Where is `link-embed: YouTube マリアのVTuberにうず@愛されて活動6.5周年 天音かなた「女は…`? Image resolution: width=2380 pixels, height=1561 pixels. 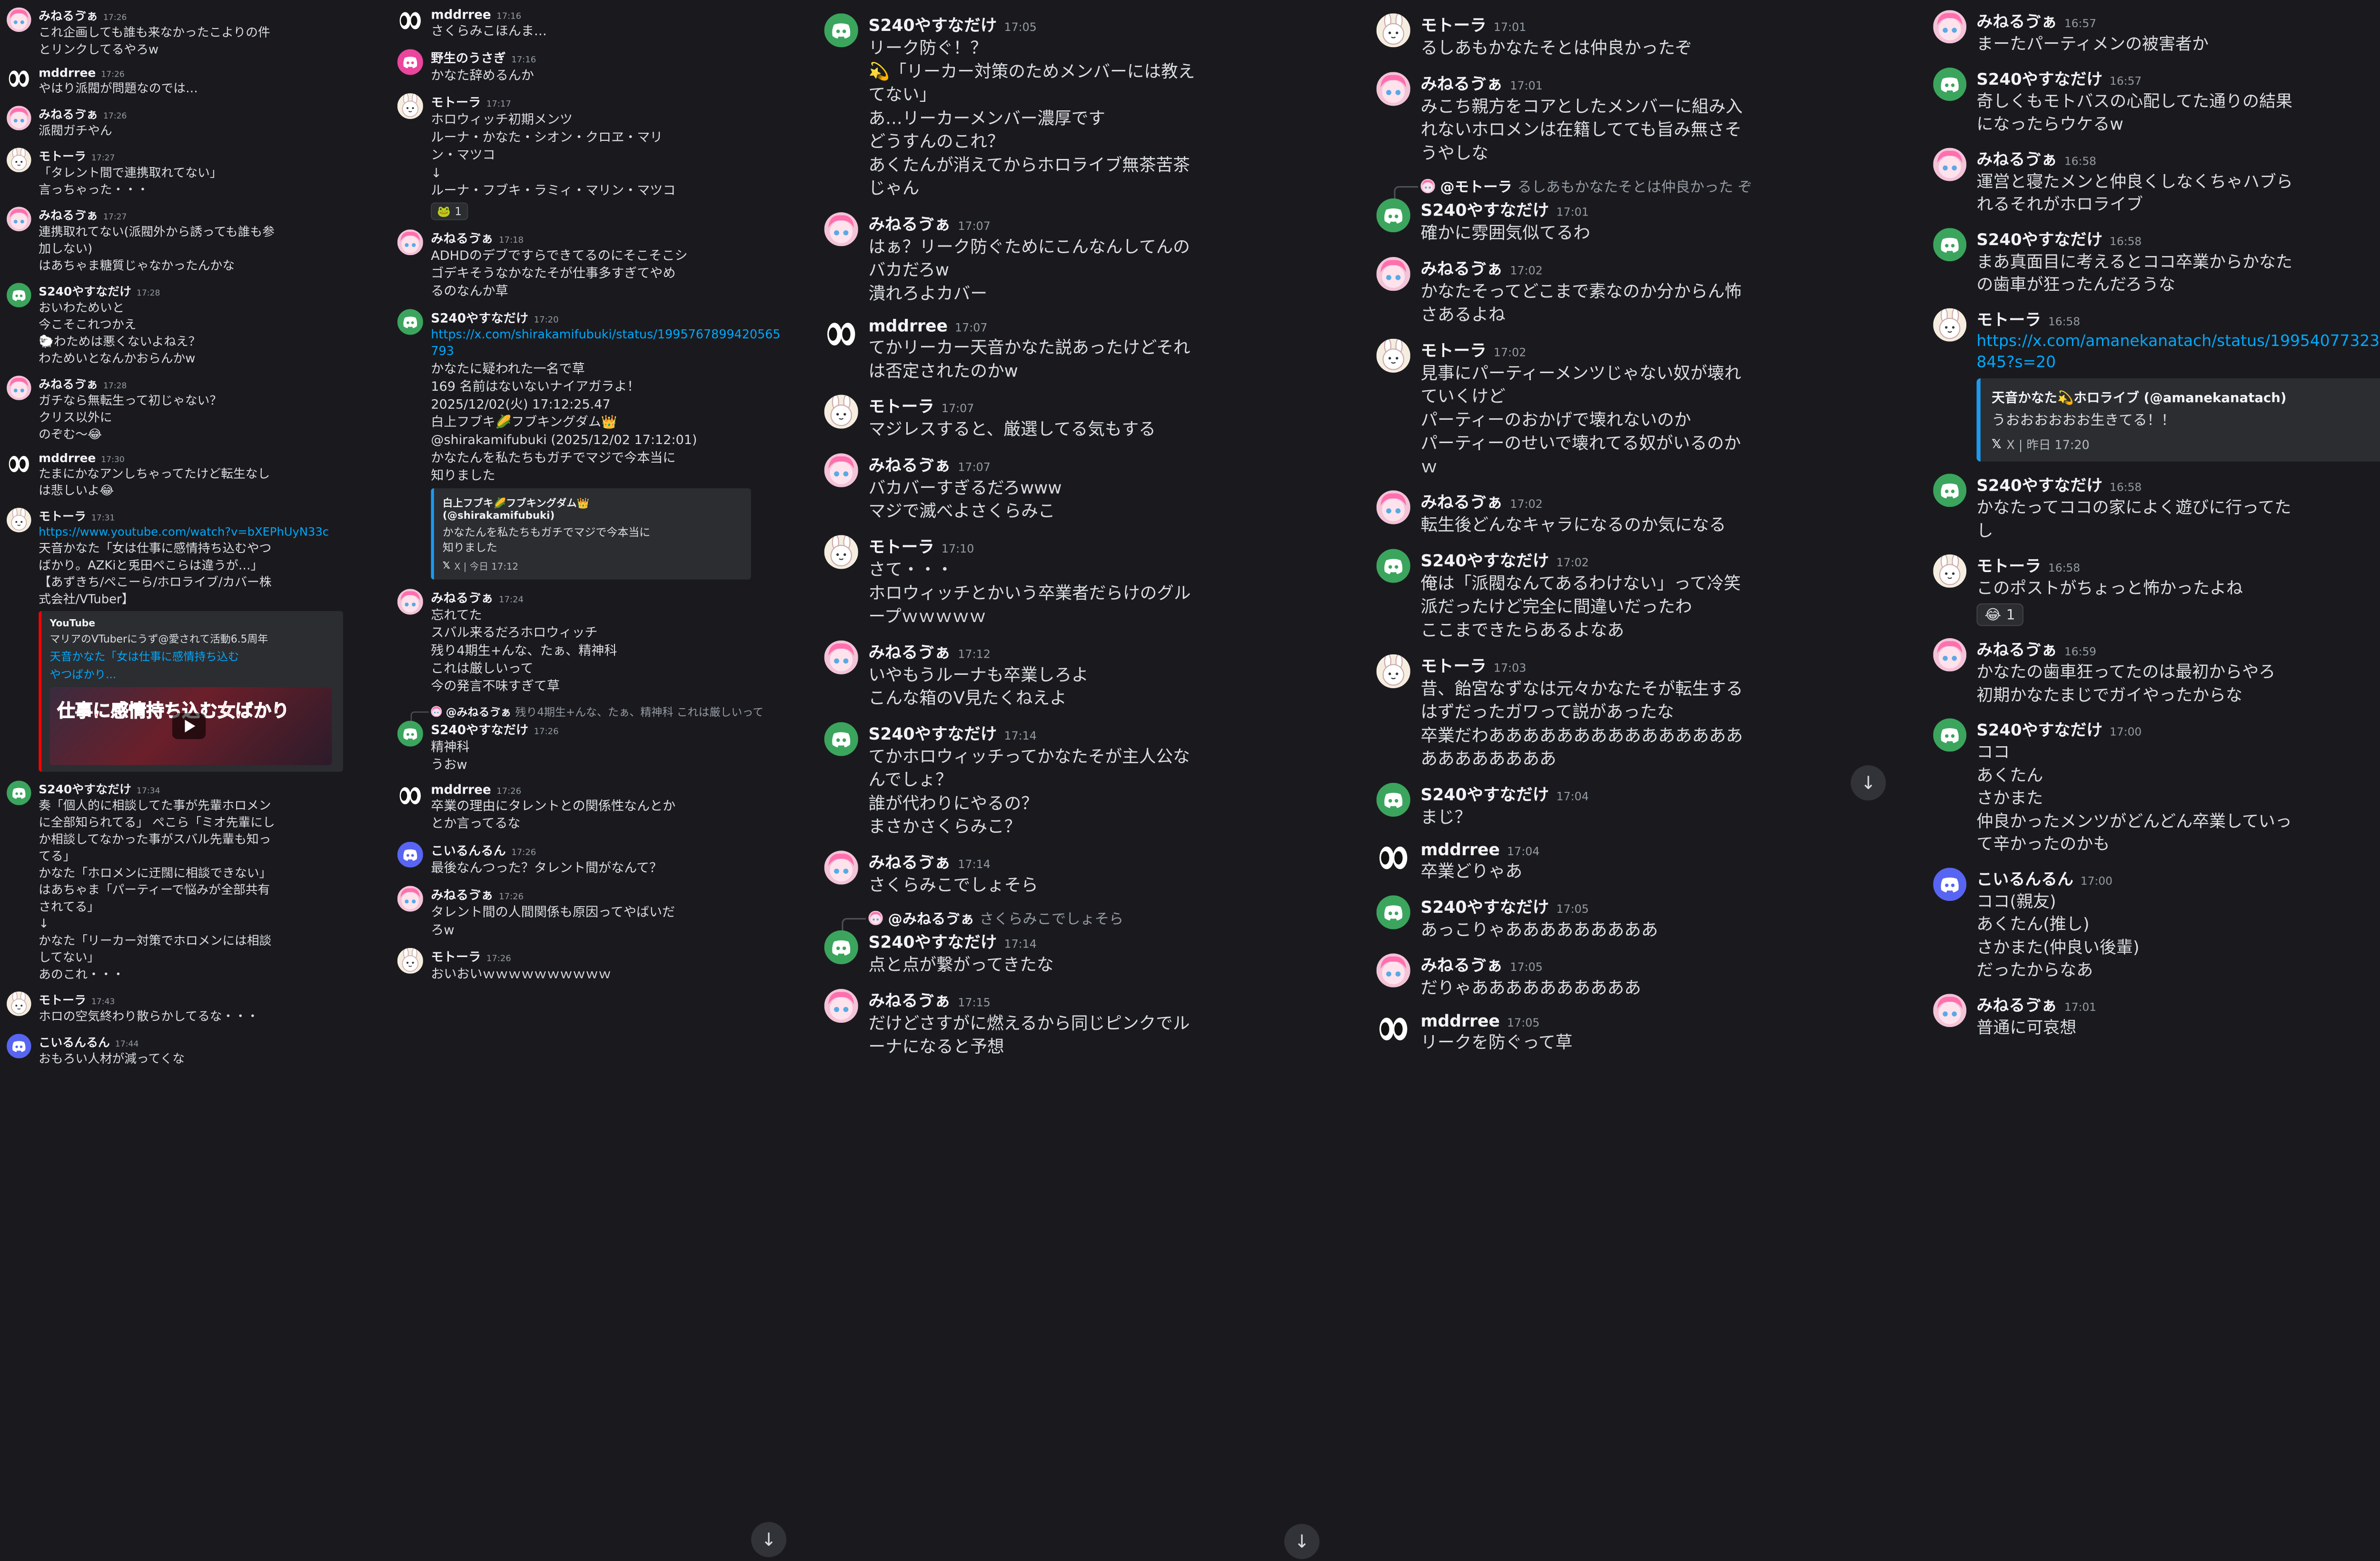 link-embed: YouTube マリアのVTuberにうず@愛されて活動6.5周年 天音かなた「女は… is located at coordinates (191, 691).